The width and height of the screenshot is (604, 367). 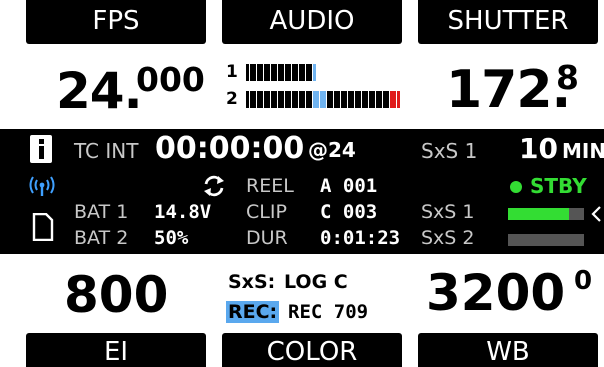 I want to click on info-icon, so click(x=41, y=149).